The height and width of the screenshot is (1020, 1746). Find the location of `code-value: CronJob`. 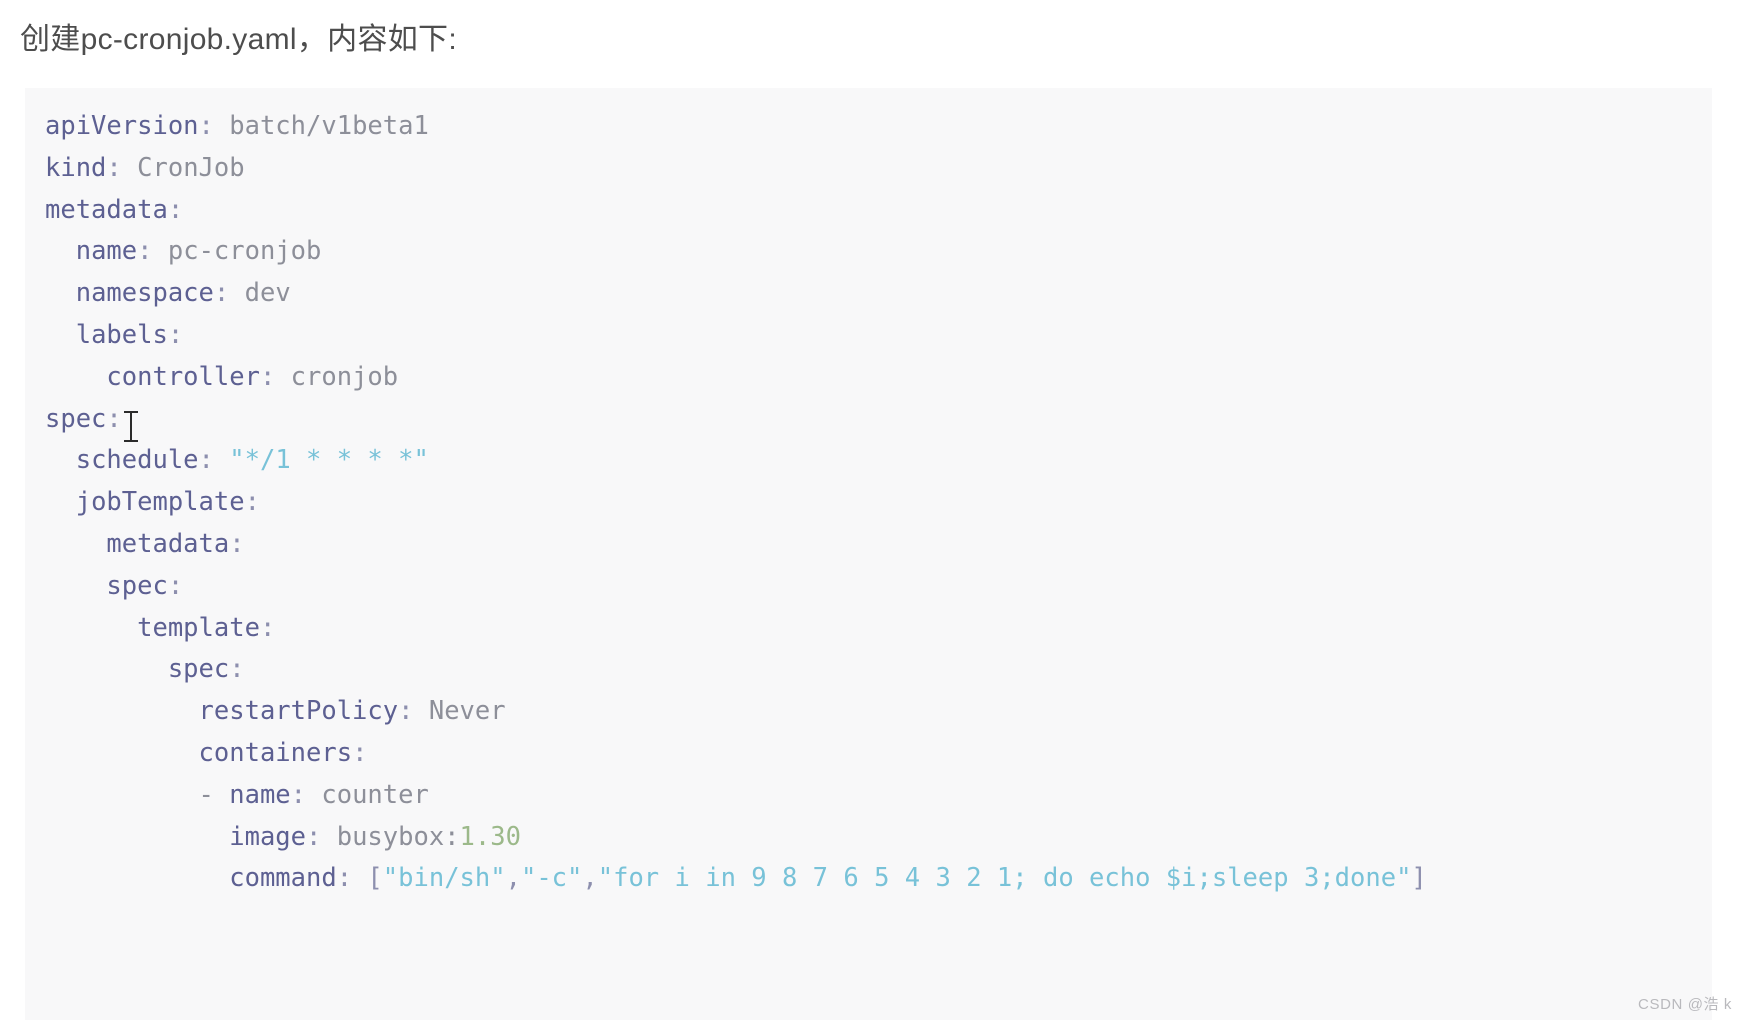

code-value: CronJob is located at coordinates (191, 167).